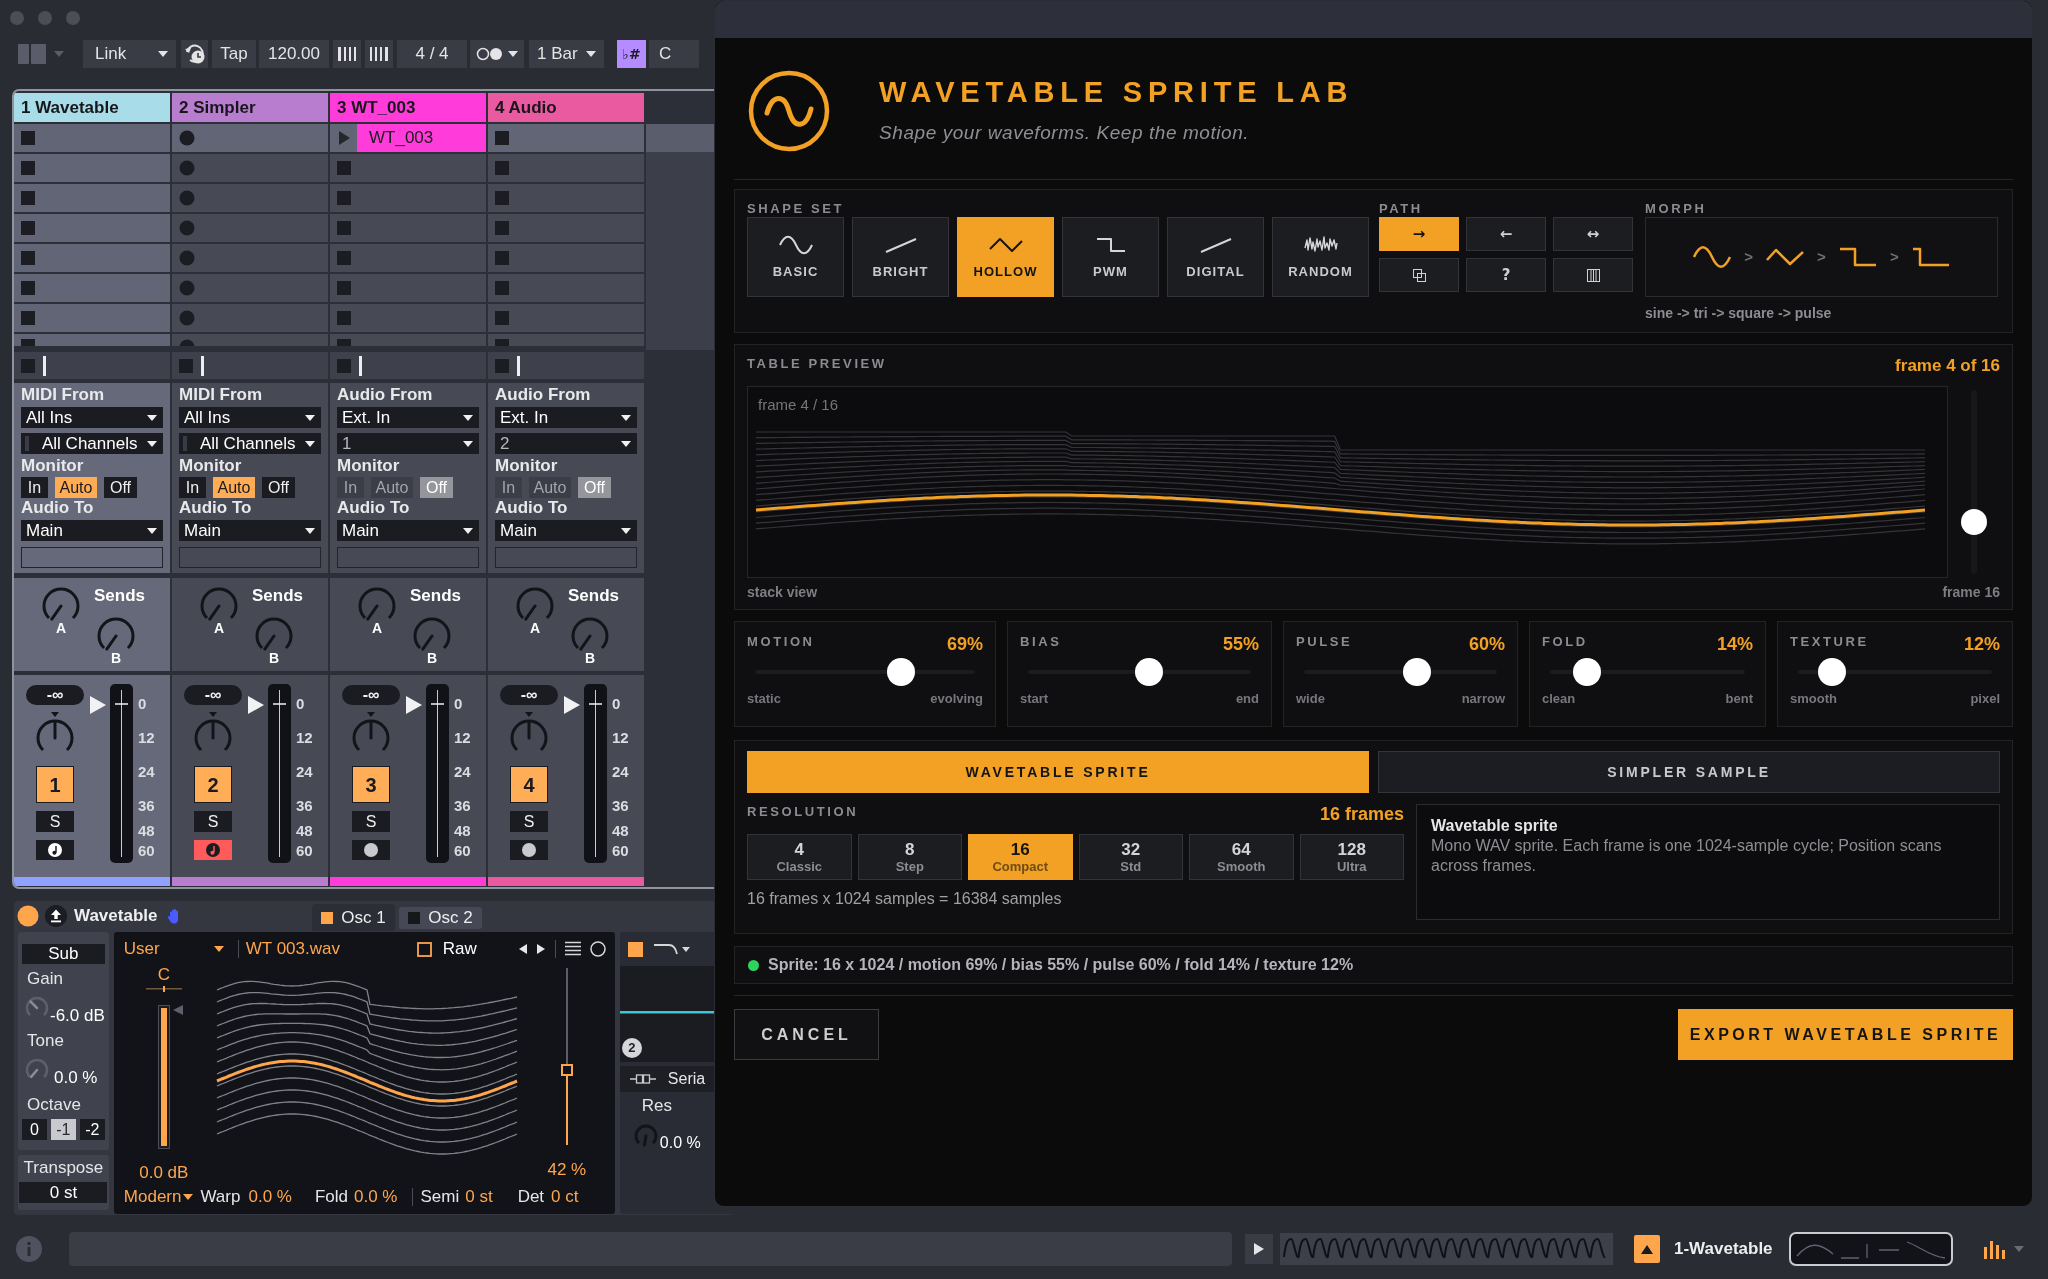 This screenshot has width=2048, height=1279. I want to click on shape-button: RANDOM, so click(1320, 257).